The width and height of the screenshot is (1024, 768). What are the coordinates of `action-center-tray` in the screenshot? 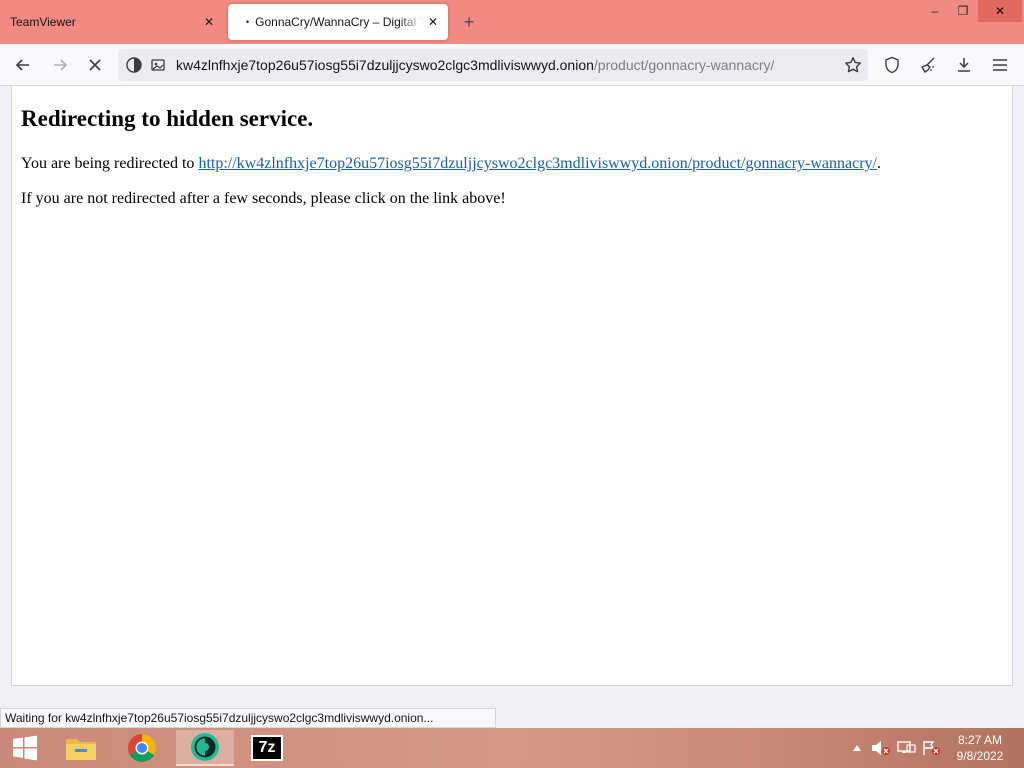 It's located at (931, 748).